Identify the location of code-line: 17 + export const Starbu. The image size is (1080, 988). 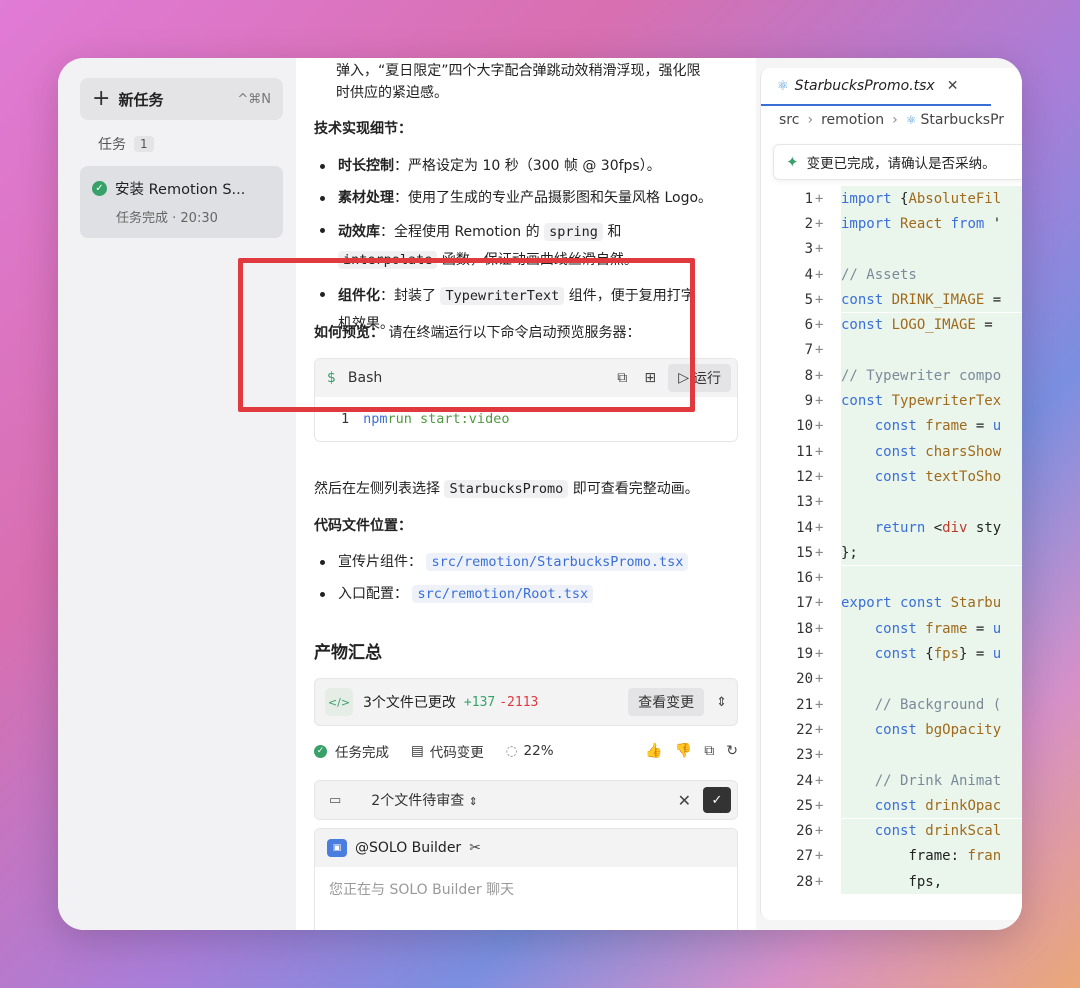
(891, 603).